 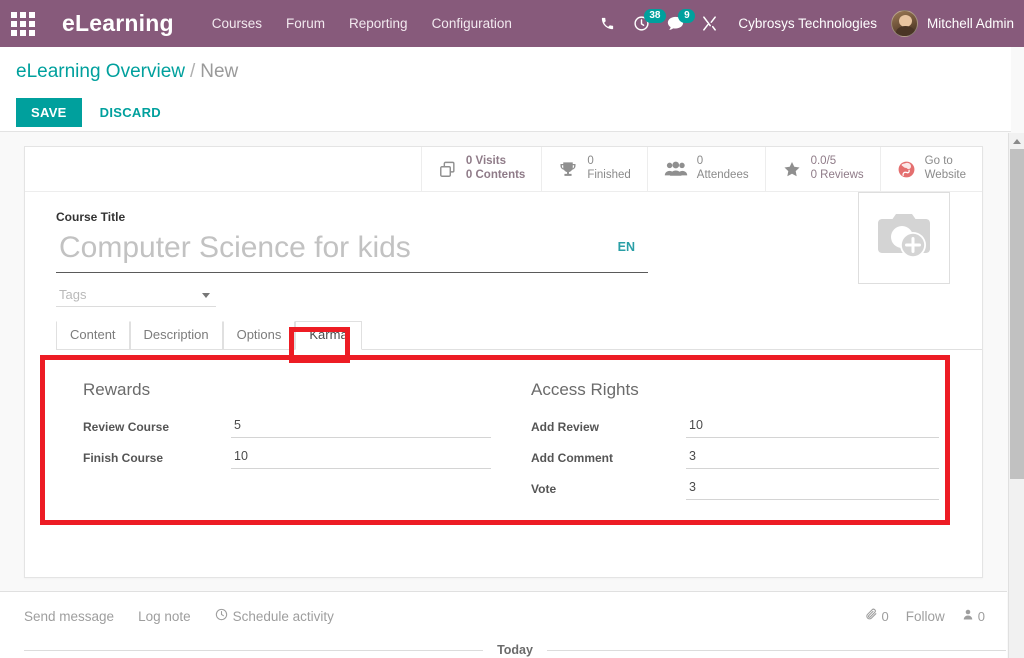 I want to click on tab-karma: Karma, so click(x=328, y=335).